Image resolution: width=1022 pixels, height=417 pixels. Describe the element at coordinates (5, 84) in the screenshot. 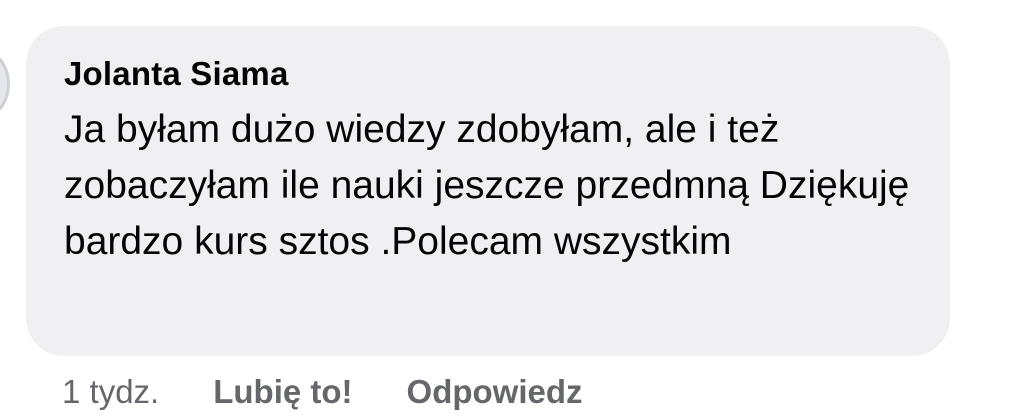

I see `avatar` at that location.